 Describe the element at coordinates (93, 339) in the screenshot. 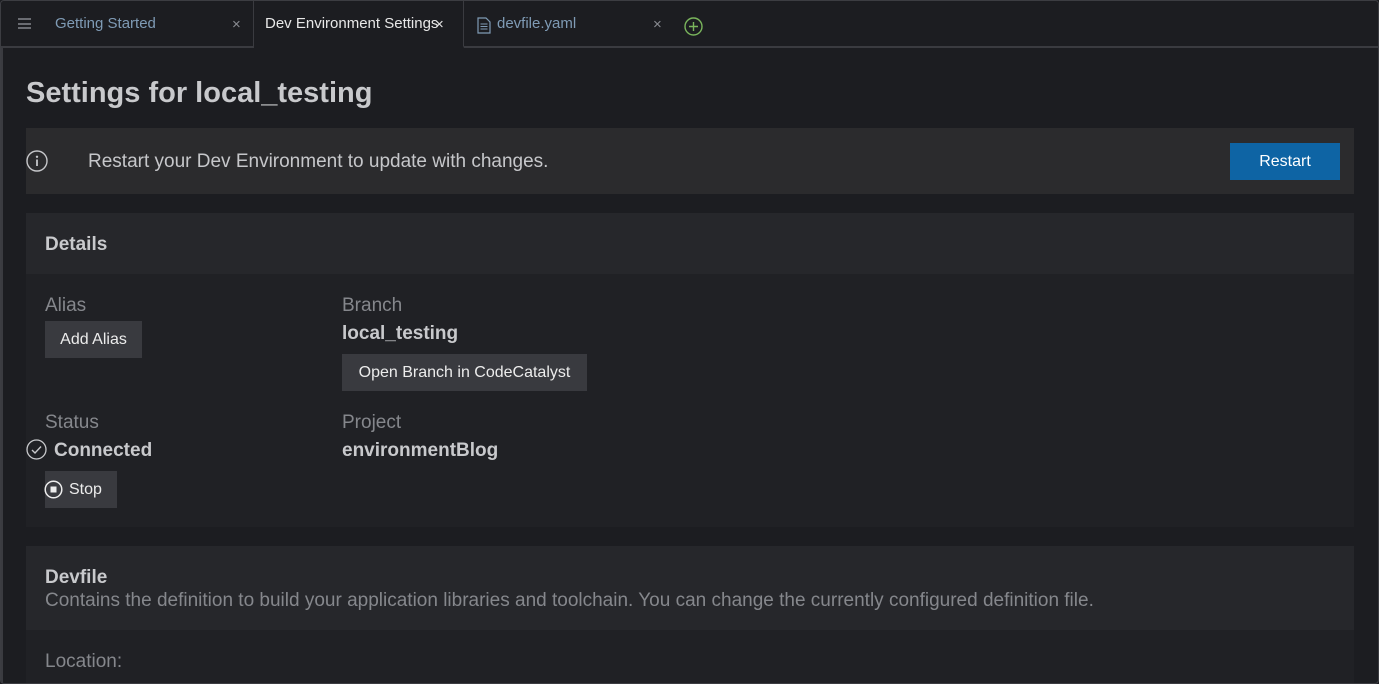

I see `add-alias-button: Add Alias` at that location.